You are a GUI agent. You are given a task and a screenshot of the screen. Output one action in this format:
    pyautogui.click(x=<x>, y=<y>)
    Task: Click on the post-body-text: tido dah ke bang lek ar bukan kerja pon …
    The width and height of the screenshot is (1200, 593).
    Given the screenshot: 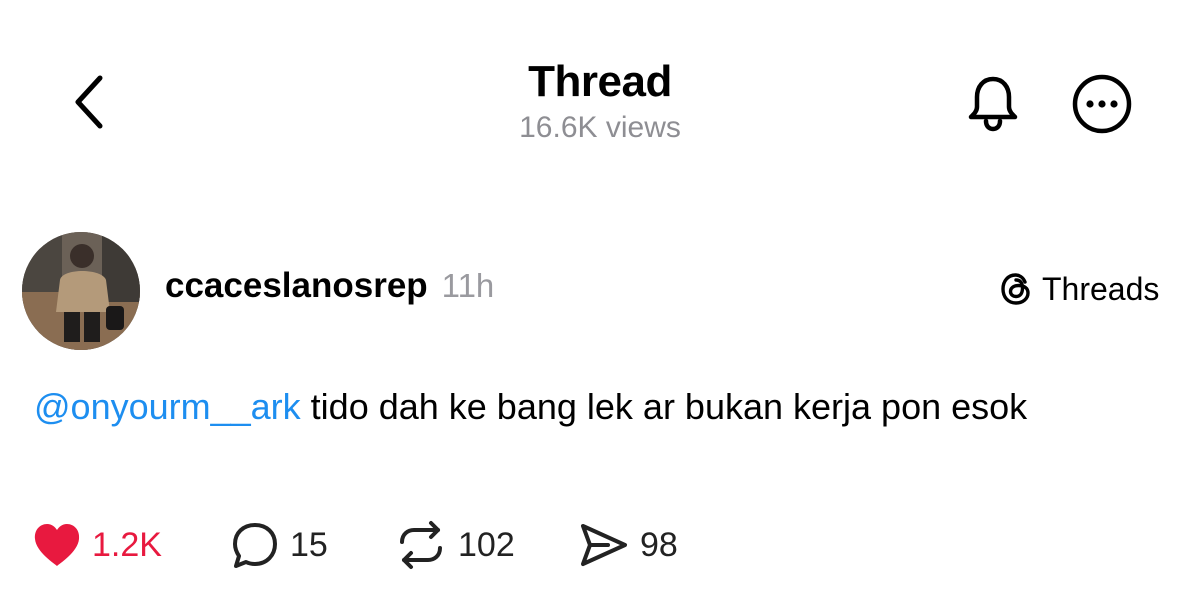 What is the action you would take?
    pyautogui.click(x=664, y=406)
    